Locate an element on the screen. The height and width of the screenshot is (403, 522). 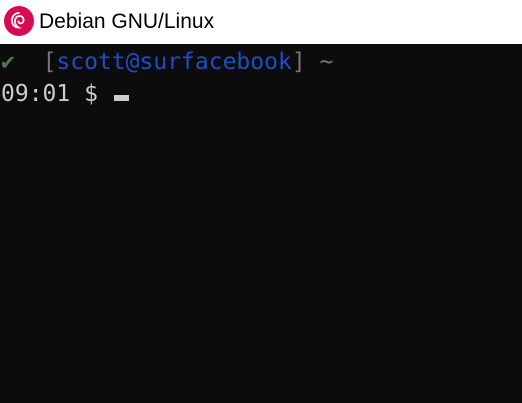
prompt-input-line: 09:01 $ is located at coordinates (65, 94).